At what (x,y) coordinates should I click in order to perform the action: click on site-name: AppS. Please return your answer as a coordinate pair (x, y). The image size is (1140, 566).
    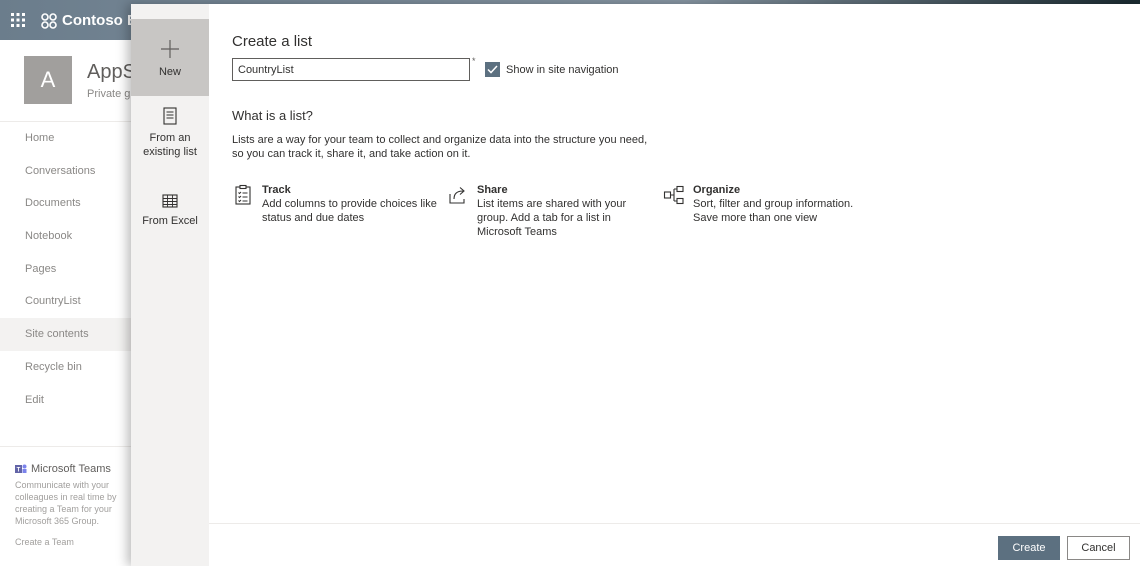
    Looking at the image, I should click on (111, 72).